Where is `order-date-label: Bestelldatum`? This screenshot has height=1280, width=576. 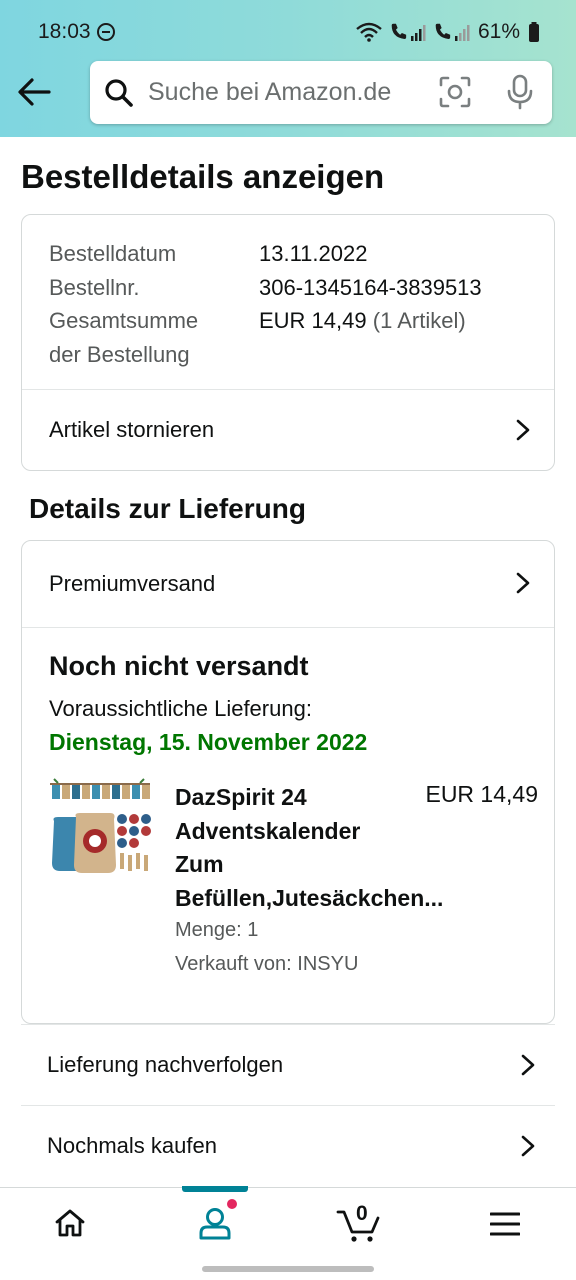
order-date-label: Bestelldatum is located at coordinates (113, 253).